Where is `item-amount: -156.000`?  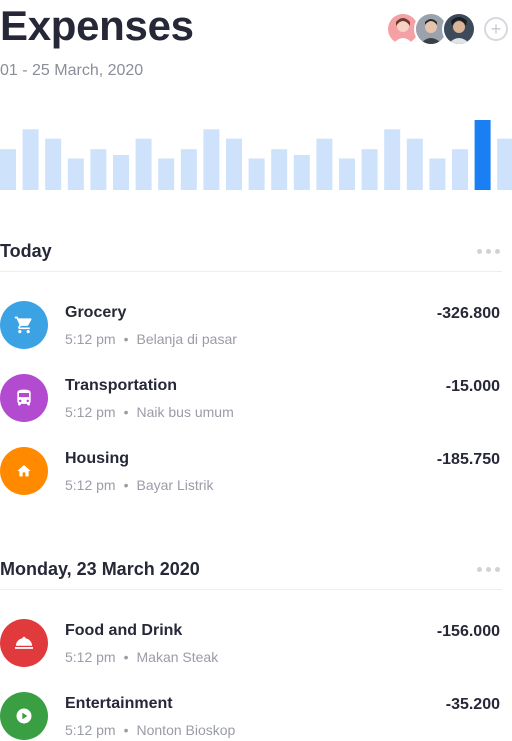 item-amount: -156.000 is located at coordinates (468, 631).